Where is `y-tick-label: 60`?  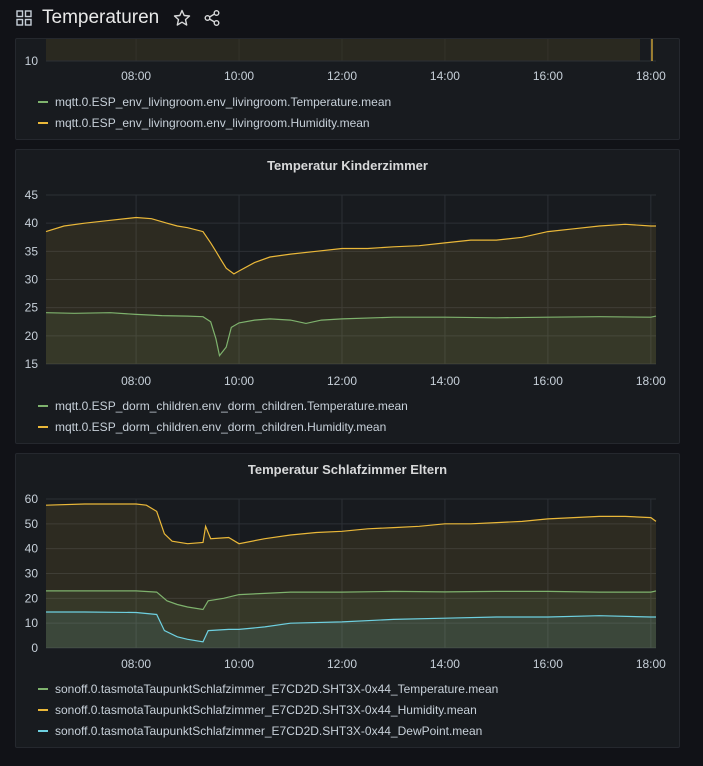
y-tick-label: 60 is located at coordinates (32, 499).